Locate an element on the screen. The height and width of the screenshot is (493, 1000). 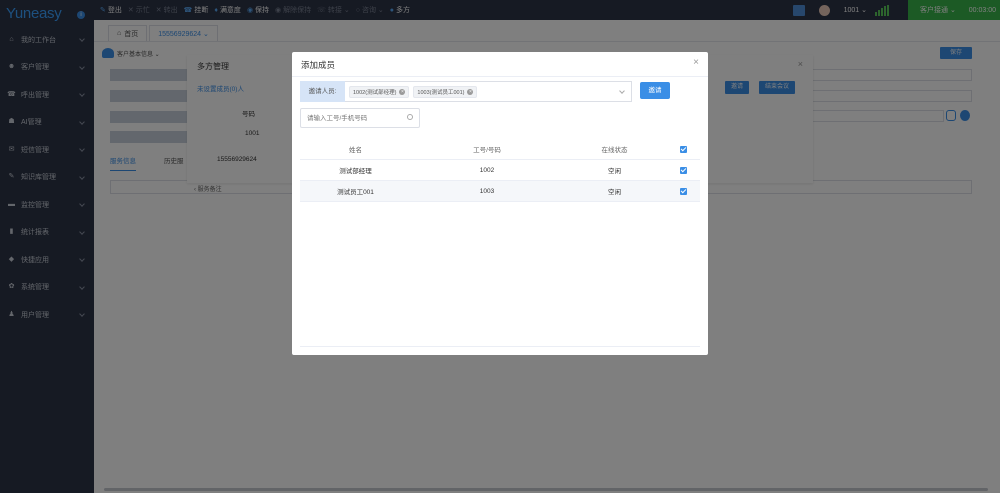
table-row: 测试员工001 1003 空闲 is located at coordinates (500, 191).